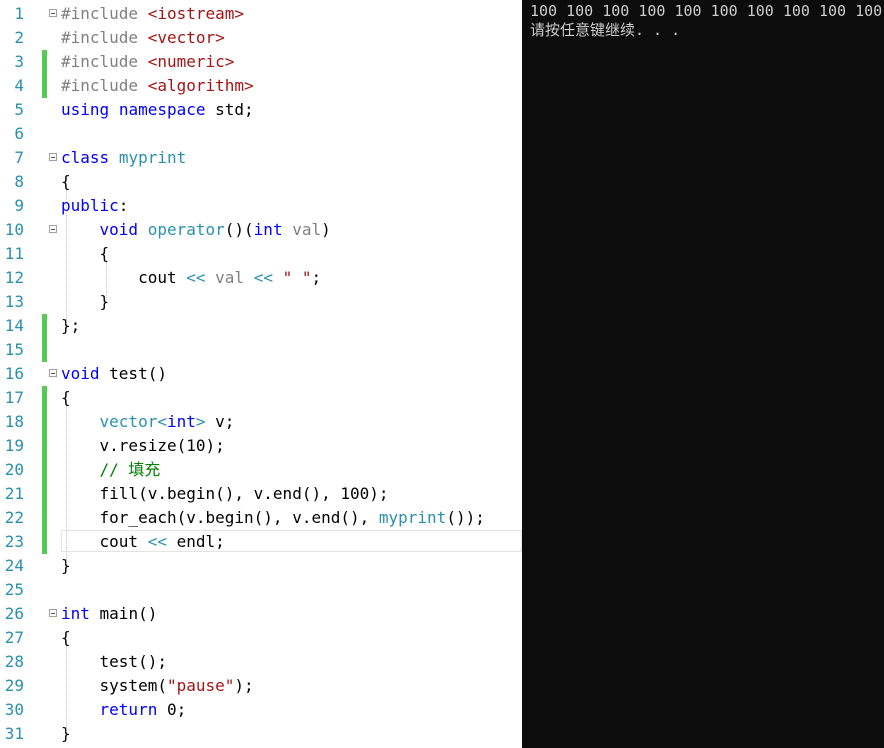 The width and height of the screenshot is (884, 748). Describe the element at coordinates (261, 470) in the screenshot. I see `code-line: 20 // 填充` at that location.